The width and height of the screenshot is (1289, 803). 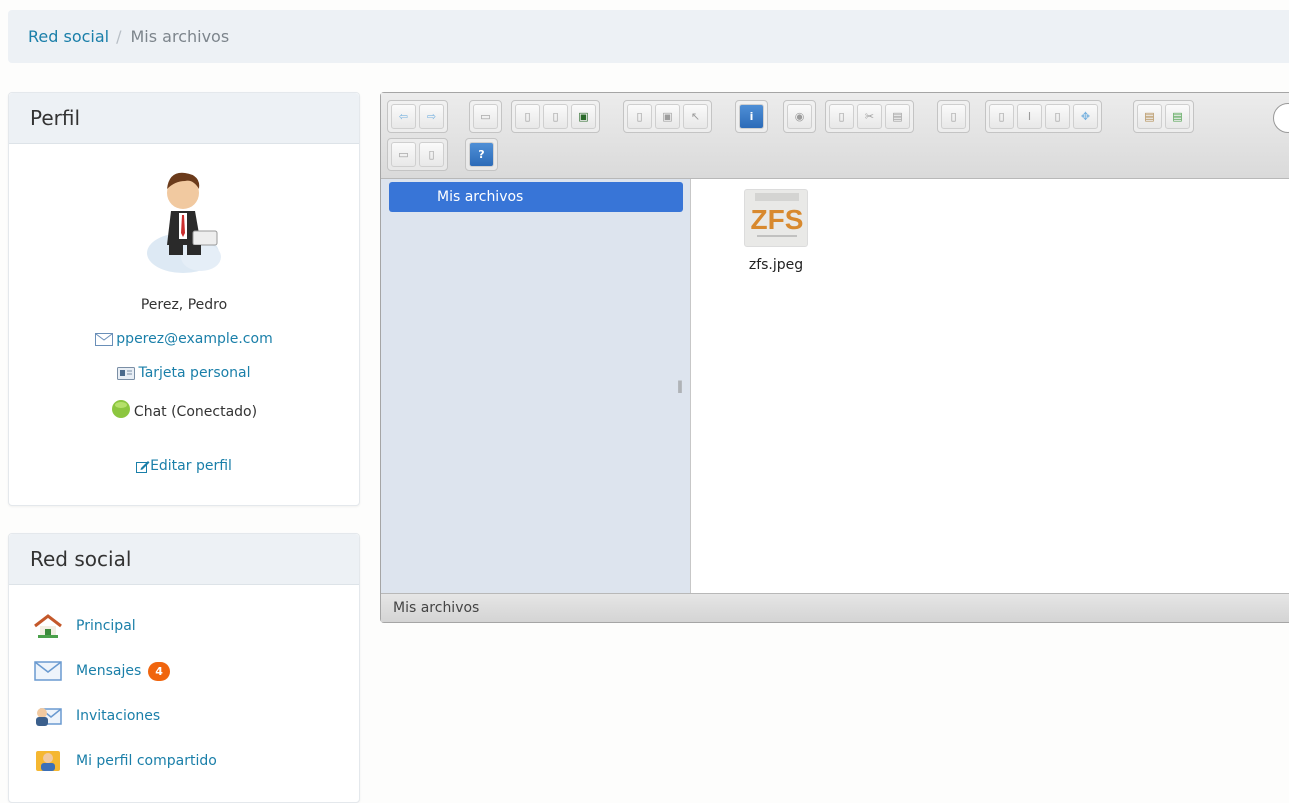 I want to click on nav-item-messages: Mensajes 4, so click(x=101, y=671).